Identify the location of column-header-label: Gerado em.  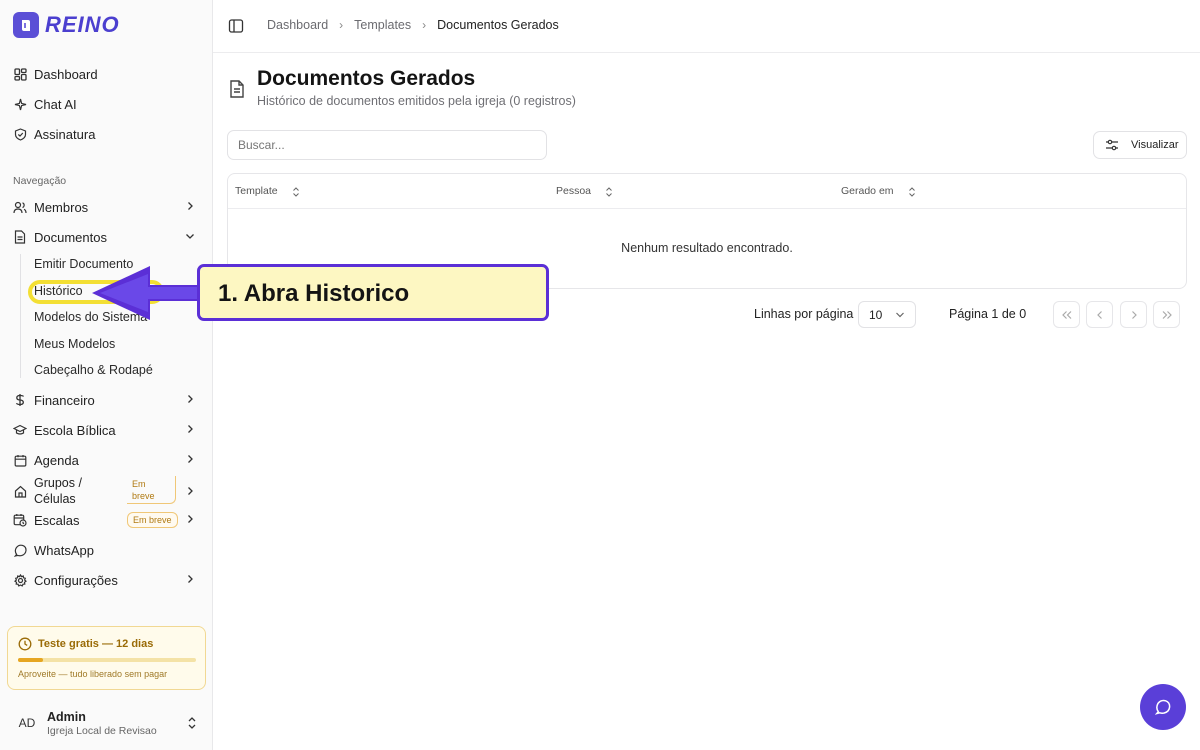
(867, 191).